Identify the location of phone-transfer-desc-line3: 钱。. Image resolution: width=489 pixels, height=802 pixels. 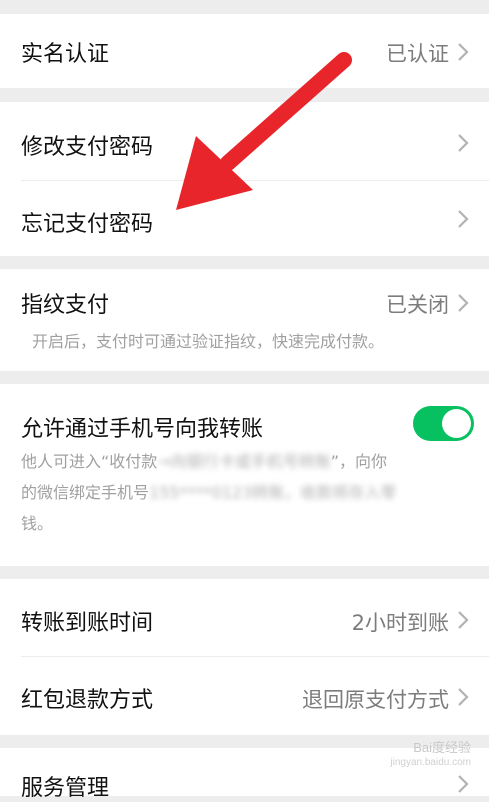
(37, 523).